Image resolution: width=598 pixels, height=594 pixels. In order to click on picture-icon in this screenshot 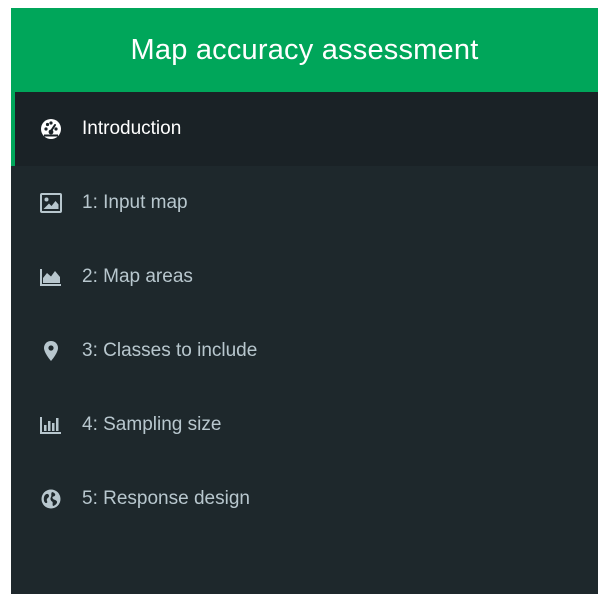, I will do `click(51, 203)`.